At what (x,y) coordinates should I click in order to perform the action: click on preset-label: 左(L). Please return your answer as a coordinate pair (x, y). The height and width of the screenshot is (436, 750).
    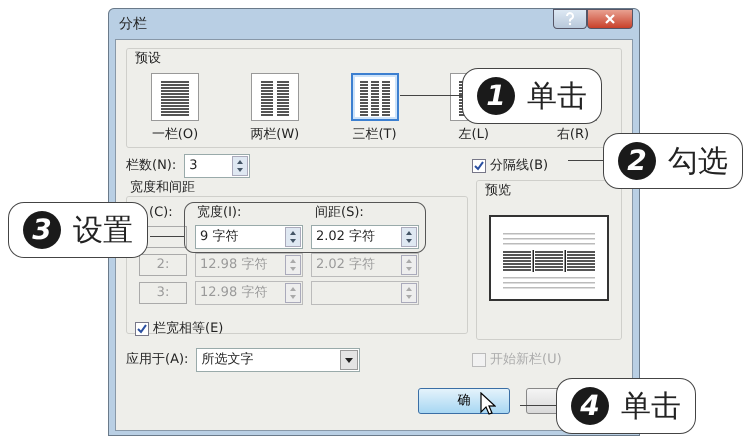
    Looking at the image, I should click on (473, 135).